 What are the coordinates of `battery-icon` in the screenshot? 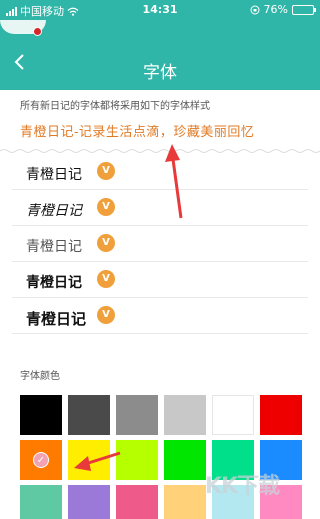 It's located at (304, 9).